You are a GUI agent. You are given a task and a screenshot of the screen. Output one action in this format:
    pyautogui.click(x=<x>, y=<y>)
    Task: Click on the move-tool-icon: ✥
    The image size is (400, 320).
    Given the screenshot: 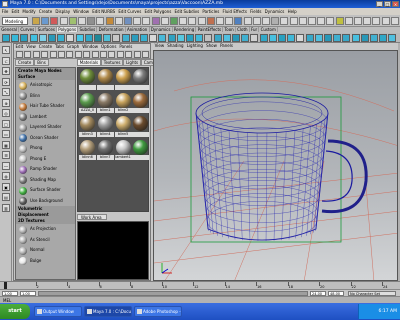 What is the action you would take?
    pyautogui.click(x=6, y=71)
    